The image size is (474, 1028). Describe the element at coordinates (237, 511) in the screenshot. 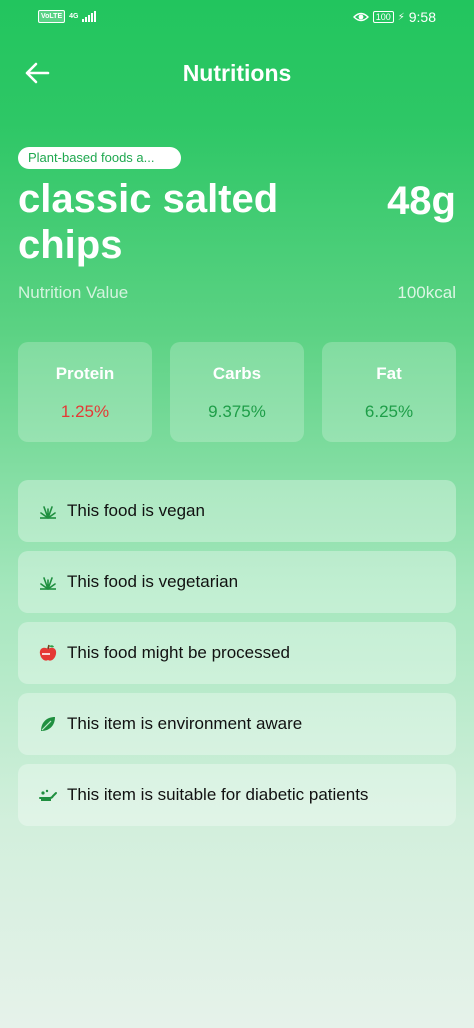

I see `fact-row-vegan: This food is vegan` at that location.